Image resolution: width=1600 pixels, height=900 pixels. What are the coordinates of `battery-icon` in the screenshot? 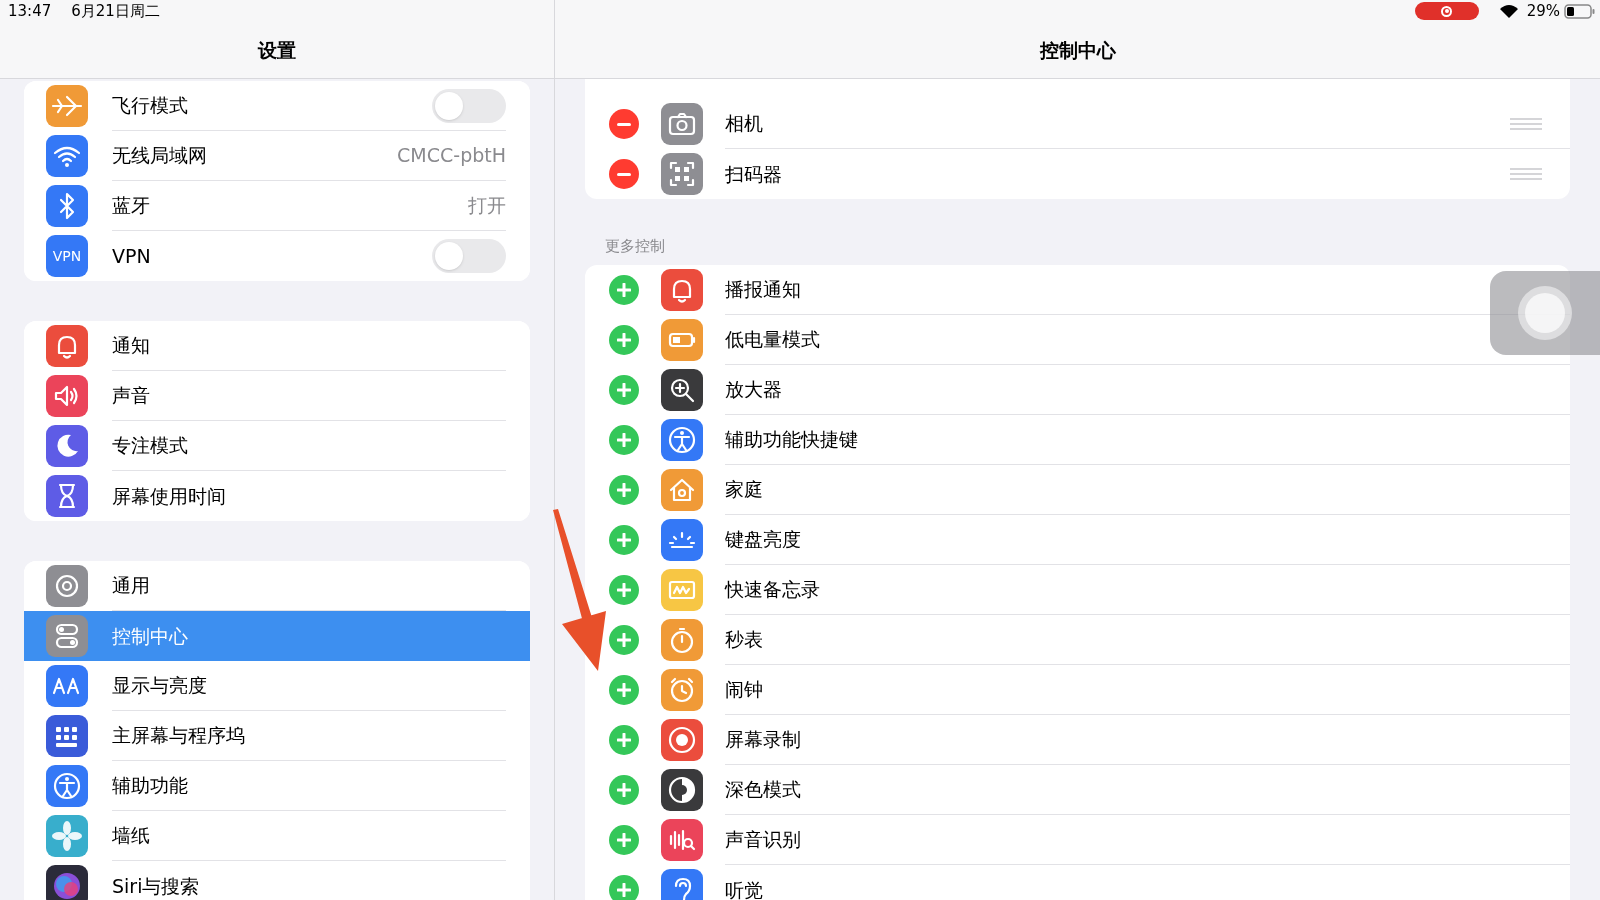 It's located at (1580, 11).